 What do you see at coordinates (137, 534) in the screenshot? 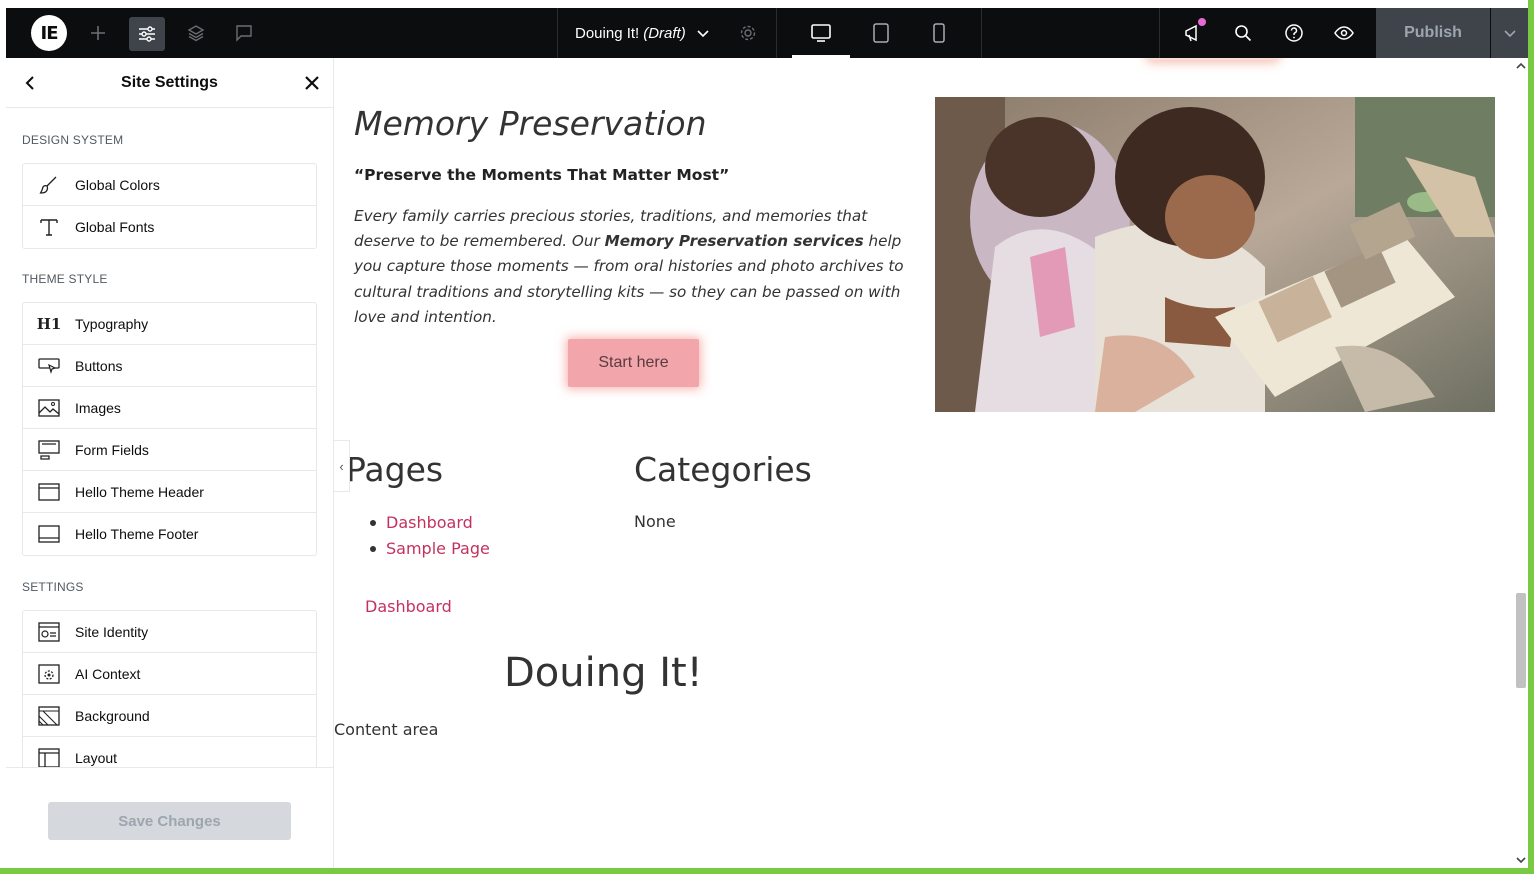
I see `menu-item-label: Hello Theme Footer` at bounding box center [137, 534].